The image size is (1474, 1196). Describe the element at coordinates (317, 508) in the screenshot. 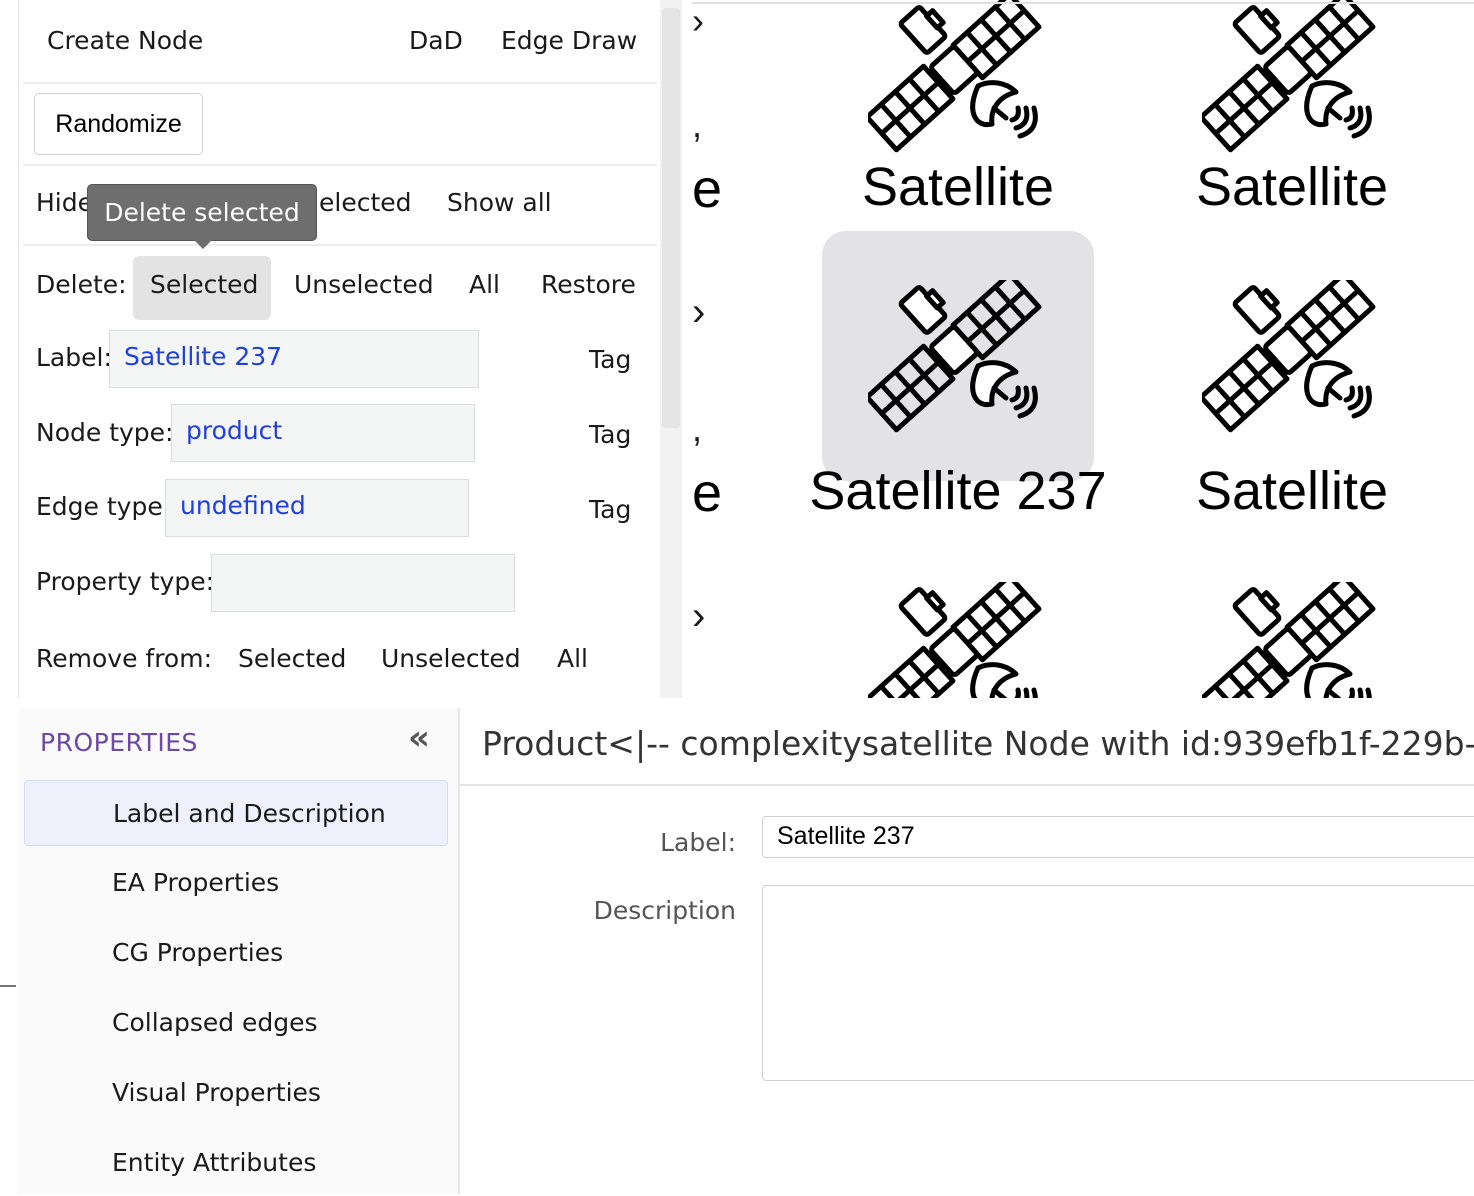

I see `edge-type-input: undefined` at that location.